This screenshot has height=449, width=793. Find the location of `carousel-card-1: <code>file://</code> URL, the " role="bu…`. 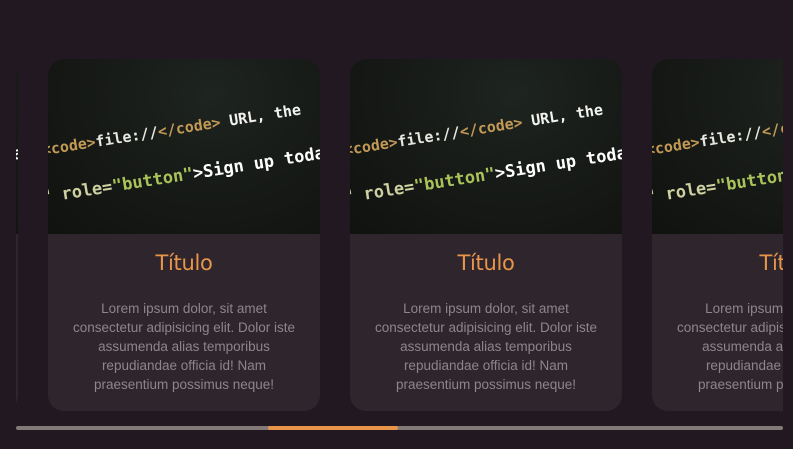

carousel-card-1: <code>file://</code> URL, the " role="bu… is located at coordinates (17, 235).